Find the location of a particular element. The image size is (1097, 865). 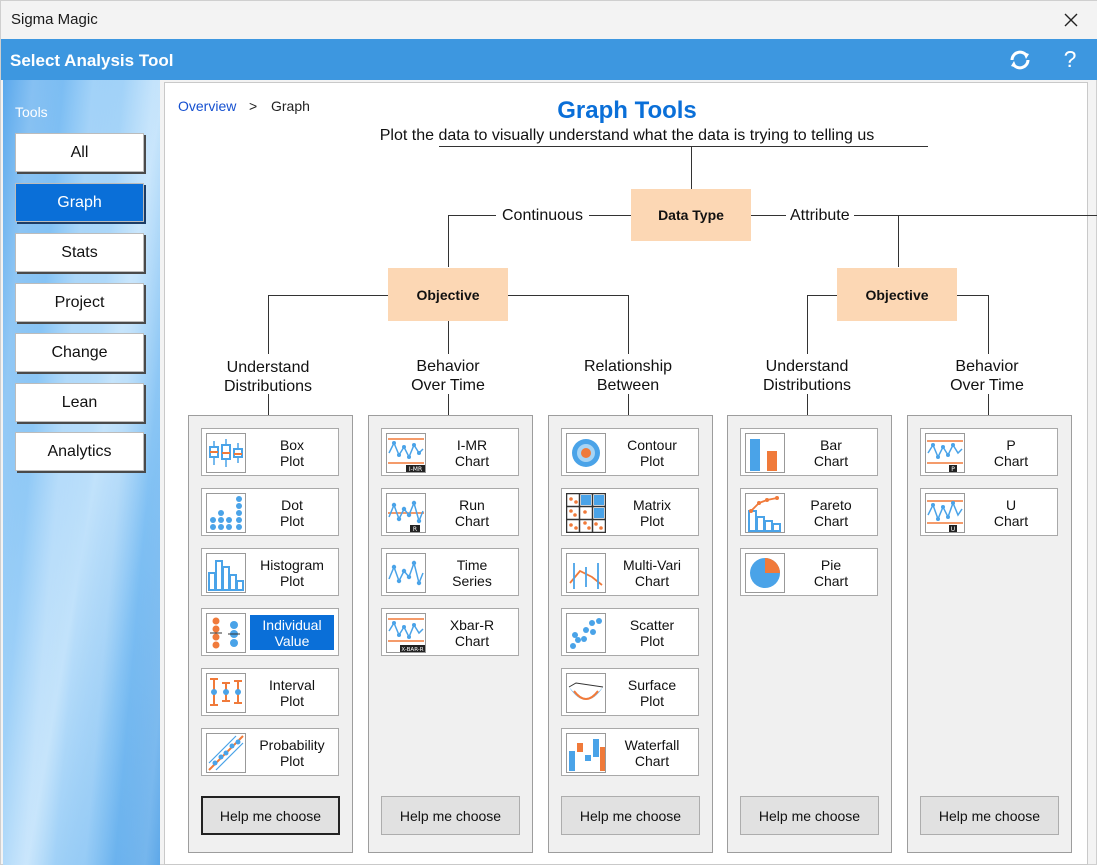

tool-label: Time Series is located at coordinates (472, 573).